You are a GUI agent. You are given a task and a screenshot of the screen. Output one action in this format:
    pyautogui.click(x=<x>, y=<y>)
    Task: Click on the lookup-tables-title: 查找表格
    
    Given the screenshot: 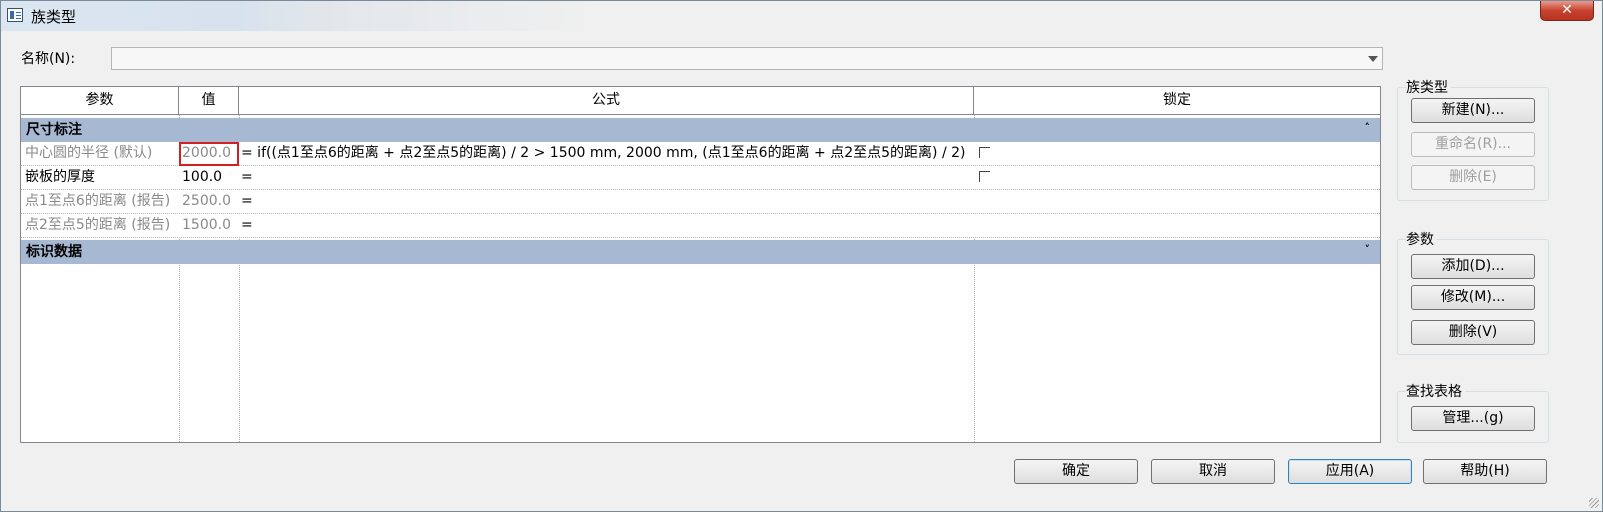 What is the action you would take?
    pyautogui.click(x=1435, y=391)
    